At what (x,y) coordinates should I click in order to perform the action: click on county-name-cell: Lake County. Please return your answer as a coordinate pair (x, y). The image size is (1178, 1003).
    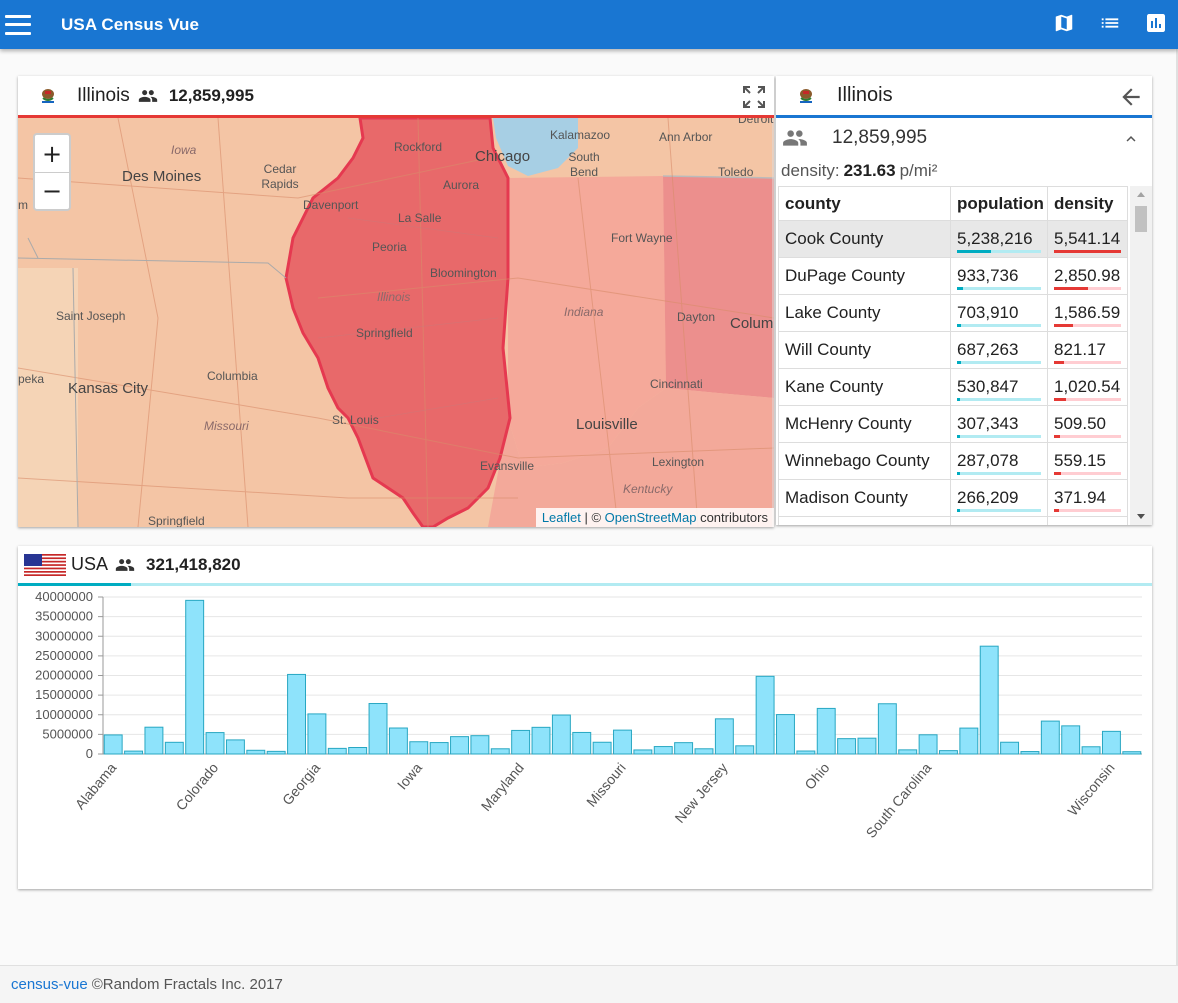
    Looking at the image, I should click on (864, 313).